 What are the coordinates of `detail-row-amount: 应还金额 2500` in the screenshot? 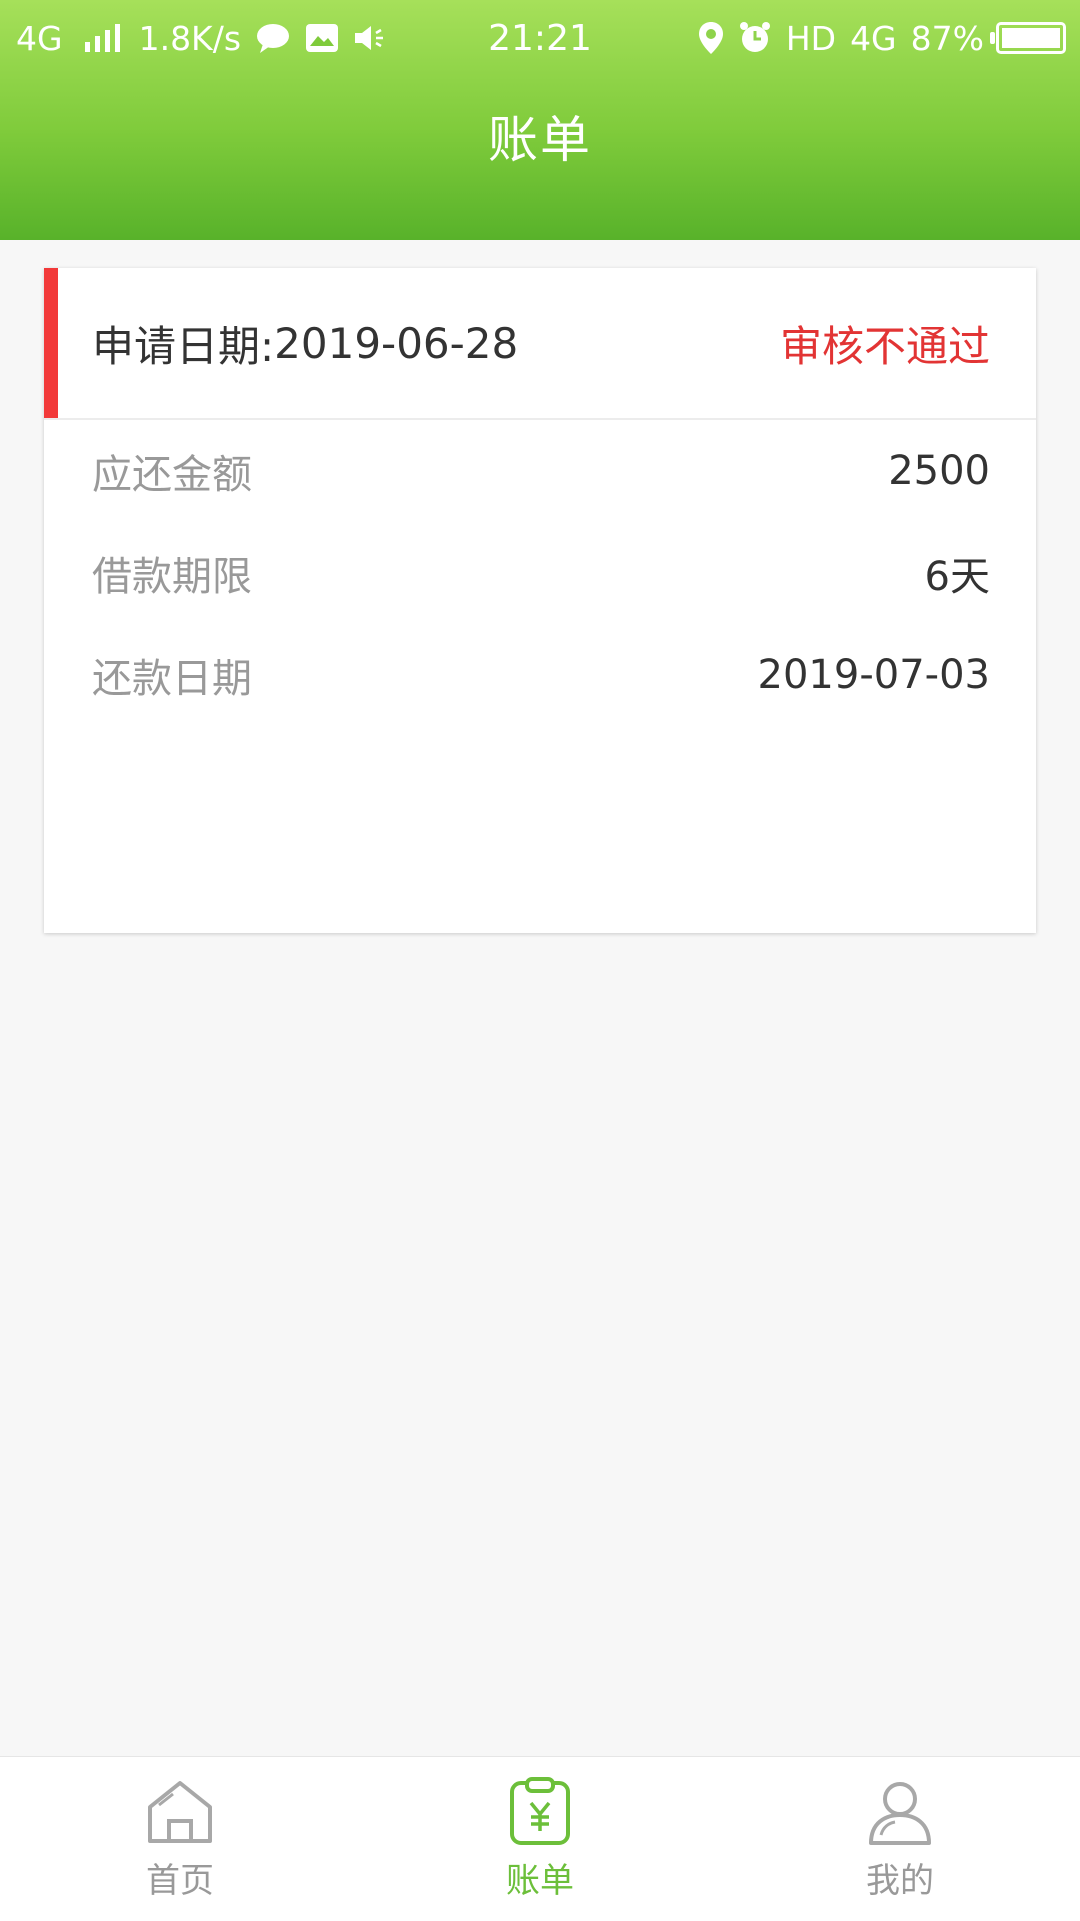 It's located at (540, 471).